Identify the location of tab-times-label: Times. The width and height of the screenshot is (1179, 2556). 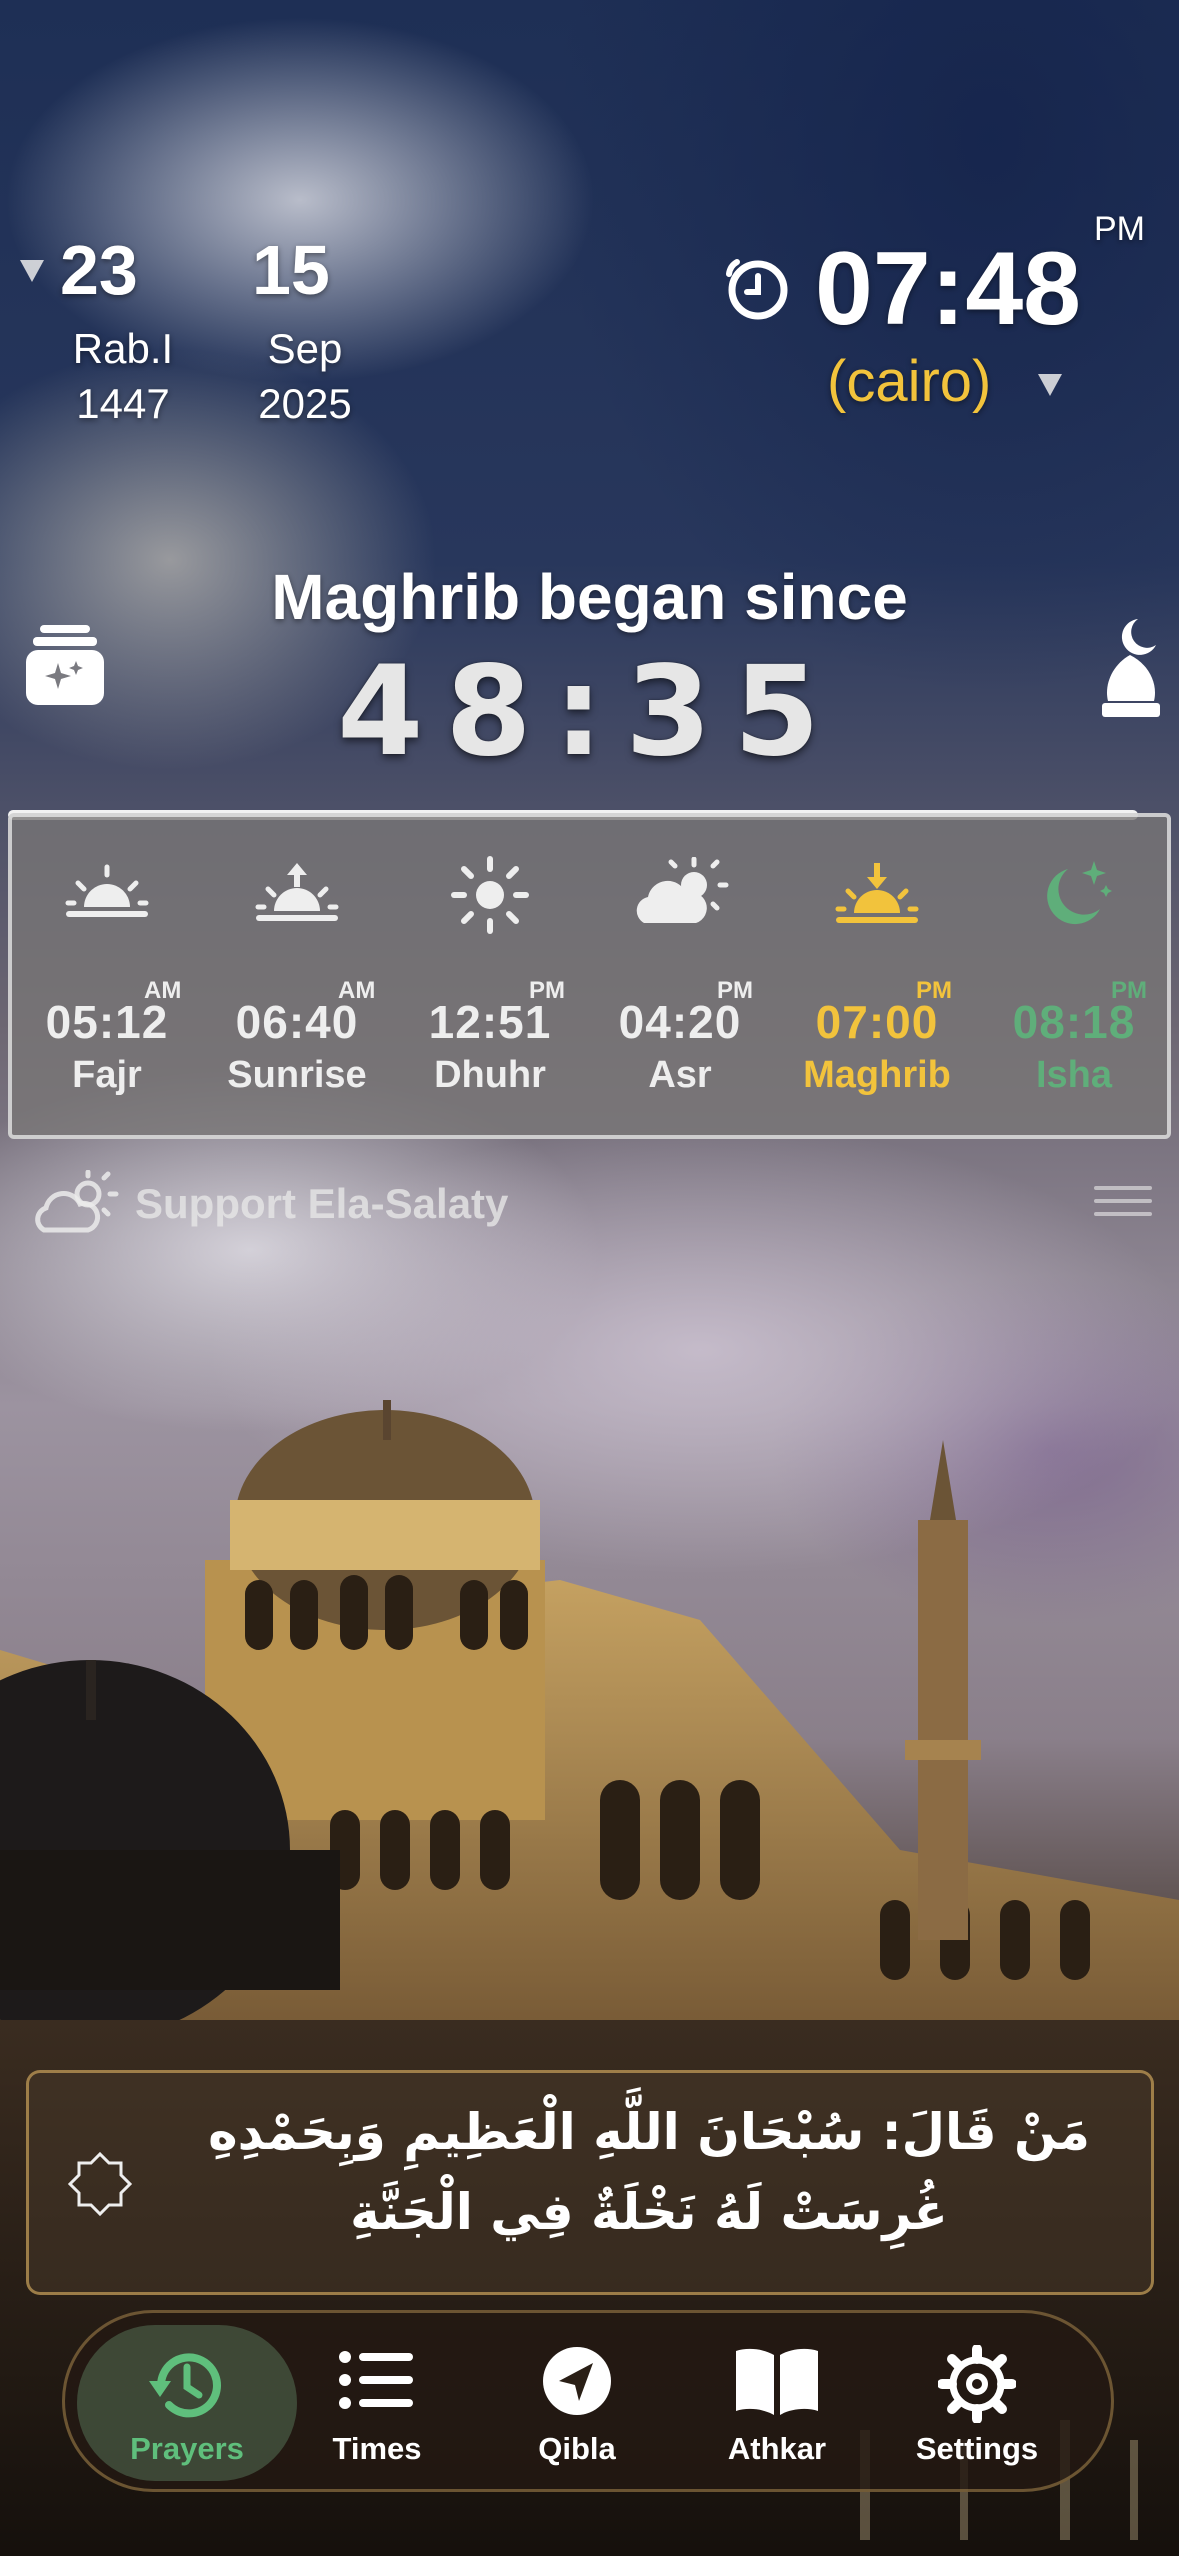
(377, 2448).